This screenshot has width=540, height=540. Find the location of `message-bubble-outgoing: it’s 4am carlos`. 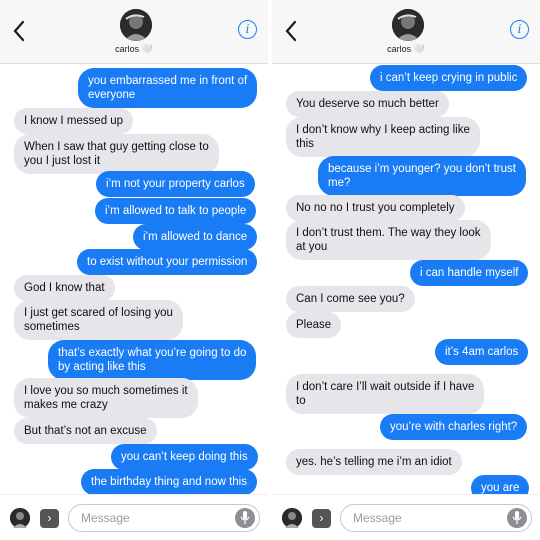

message-bubble-outgoing: it’s 4am carlos is located at coordinates (482, 352).